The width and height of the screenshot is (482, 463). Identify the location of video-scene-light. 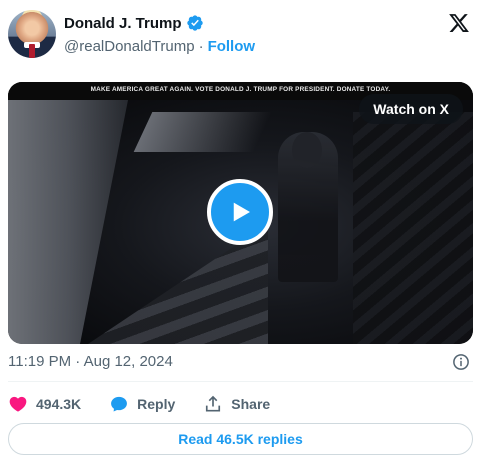
(203, 132).